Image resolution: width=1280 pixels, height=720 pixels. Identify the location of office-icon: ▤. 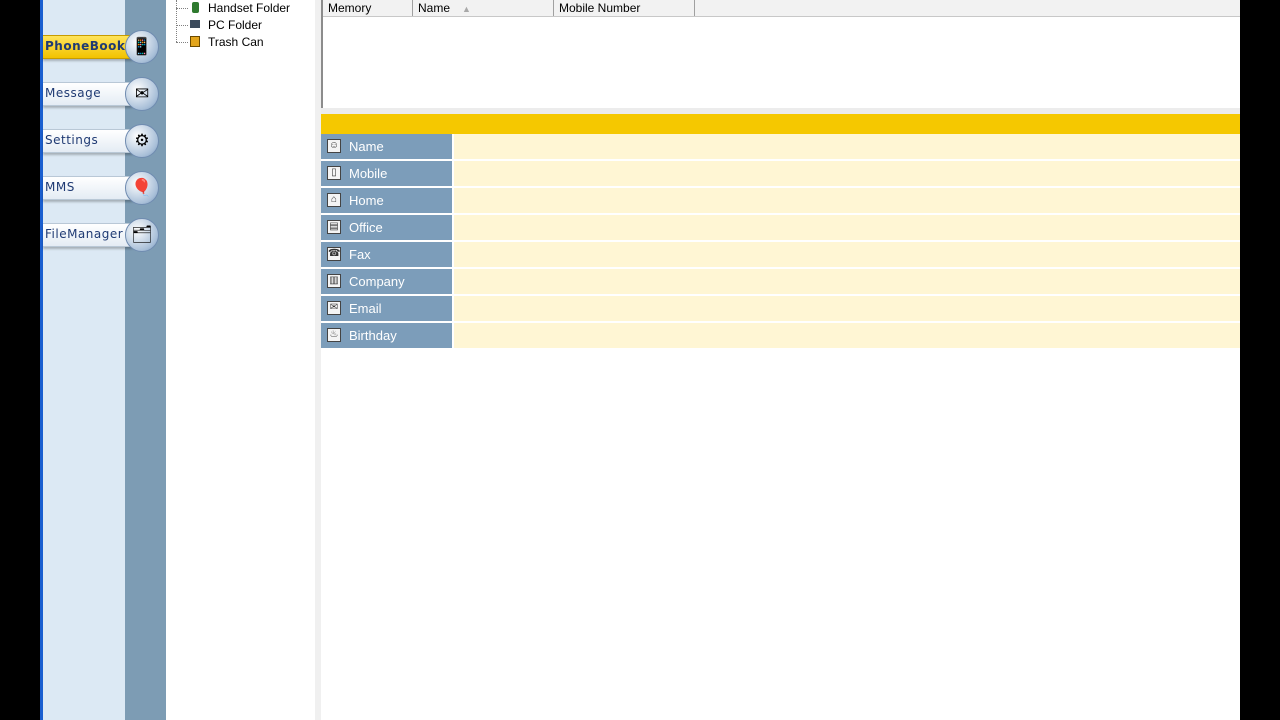
(334, 227).